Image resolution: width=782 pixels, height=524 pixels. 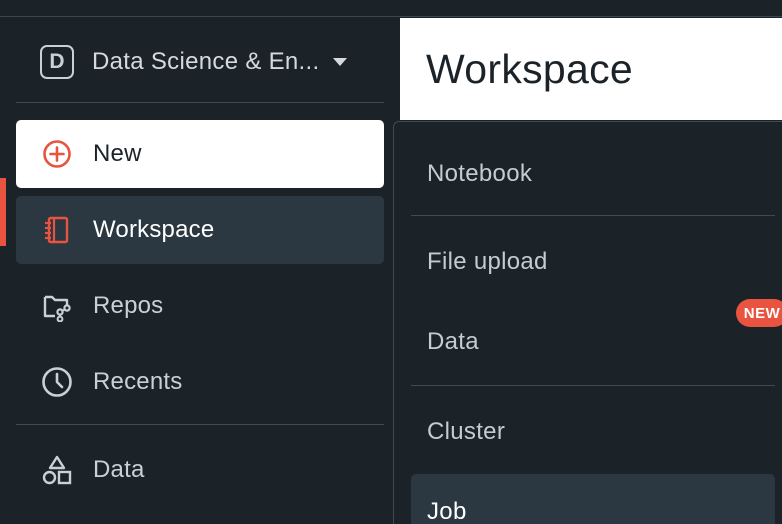 I want to click on menu-item-label: File upload, so click(x=487, y=261).